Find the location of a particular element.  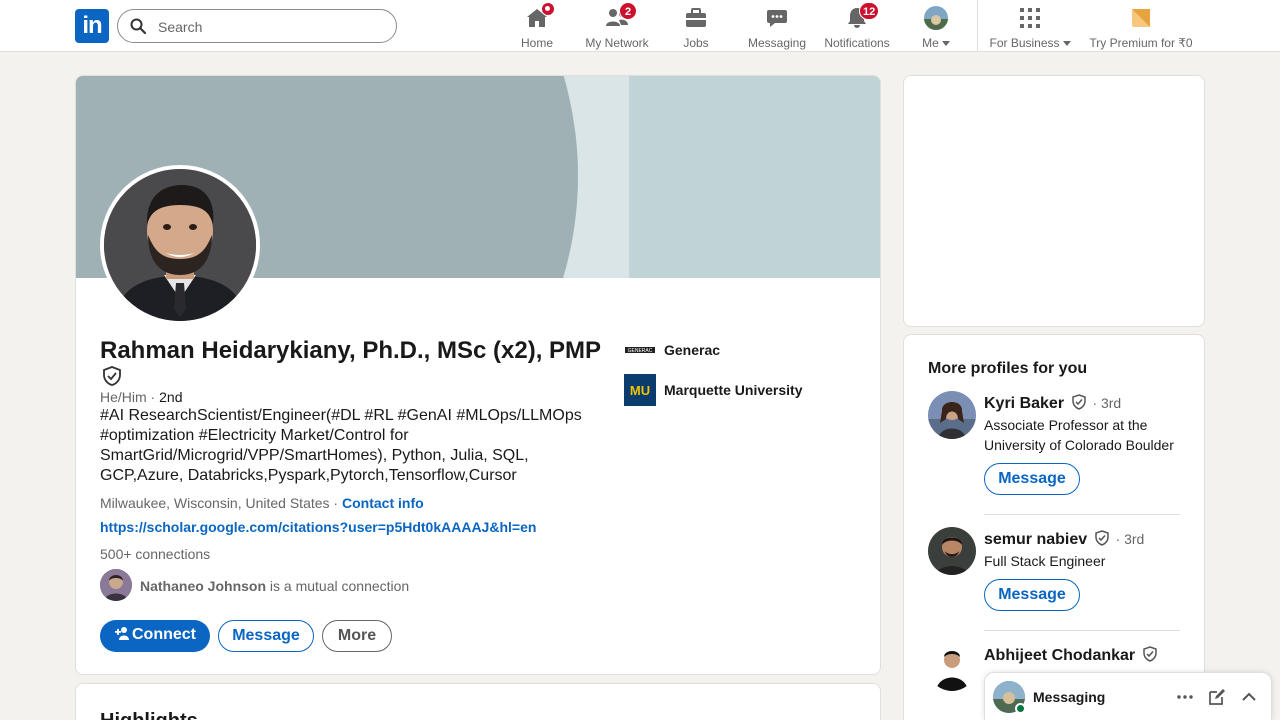

highlights-card: Highlights is located at coordinates (478, 701).